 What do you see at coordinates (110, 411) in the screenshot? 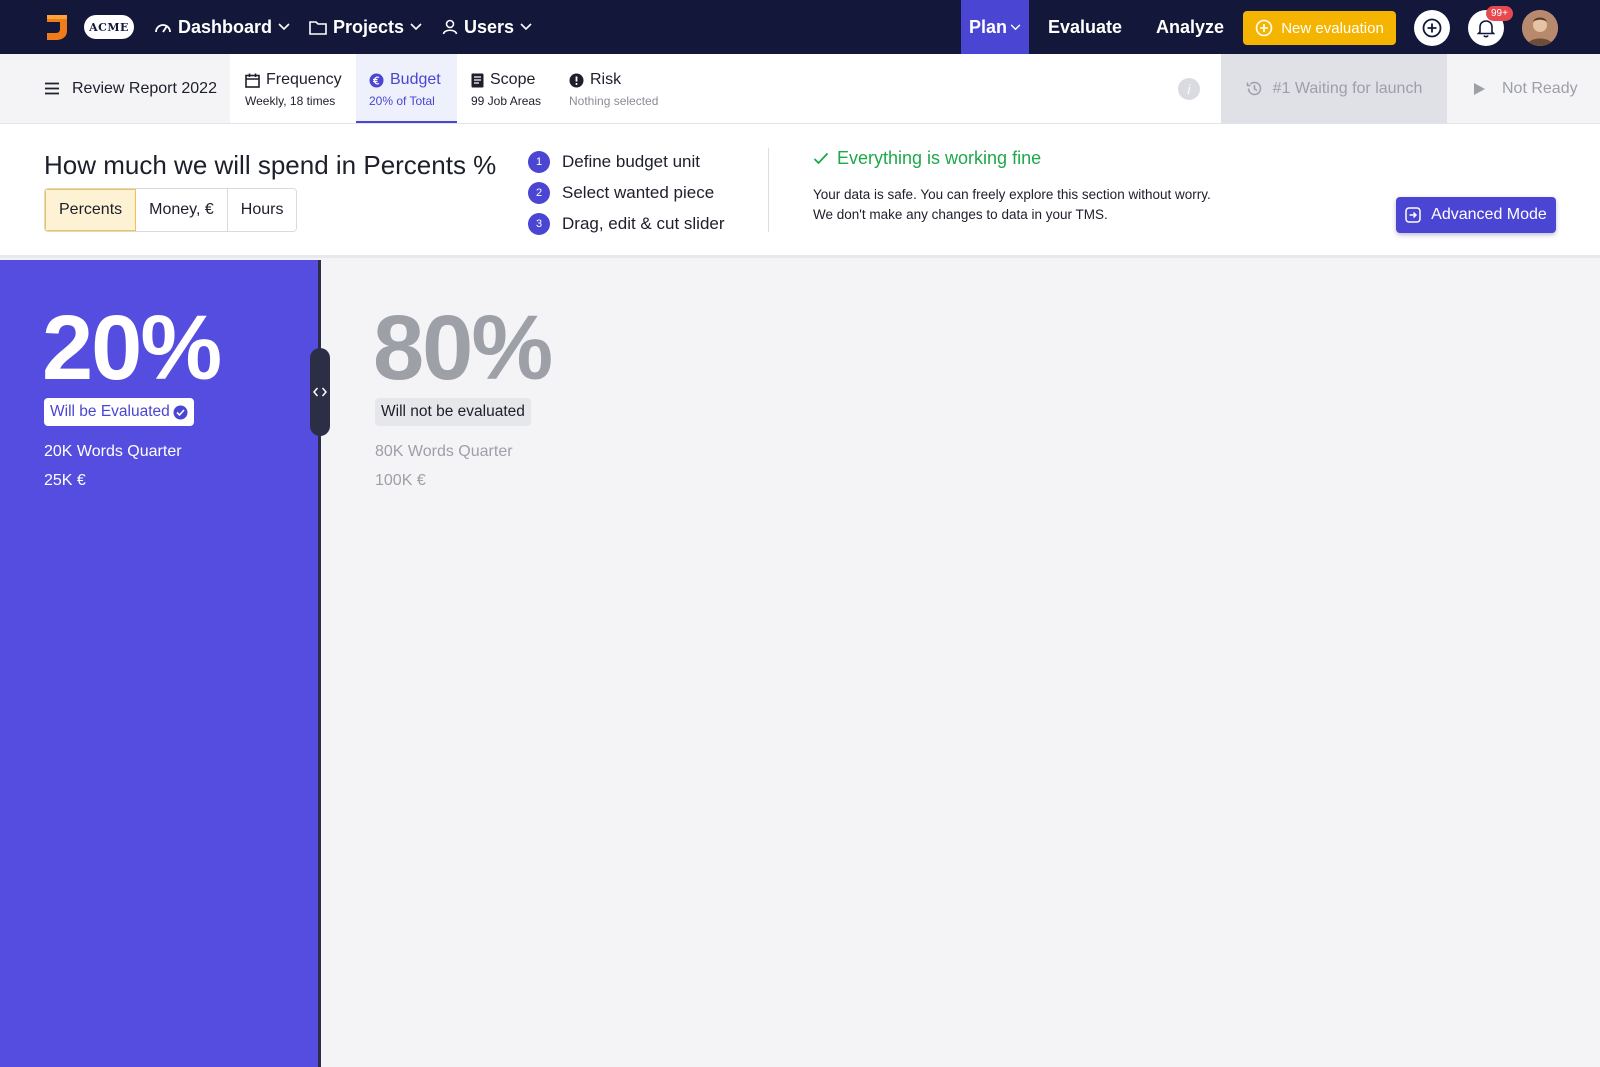
I see `evaluated-chip-label: Will be Evaluated` at bounding box center [110, 411].